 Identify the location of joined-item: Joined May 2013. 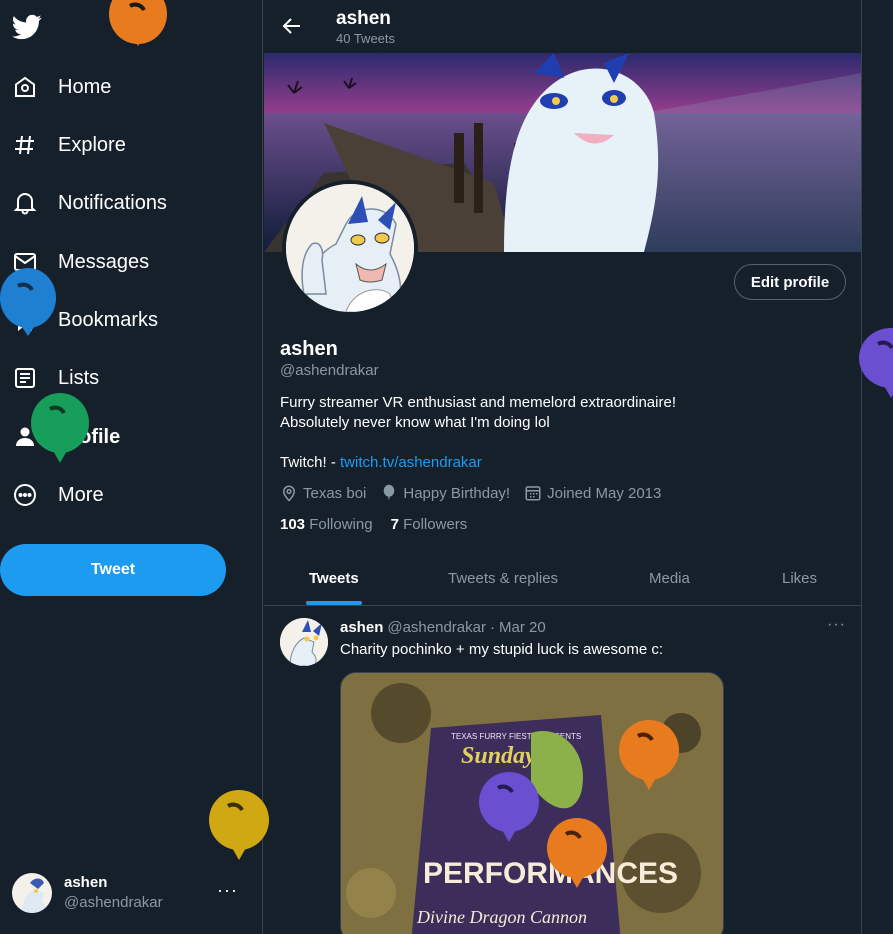
(592, 493).